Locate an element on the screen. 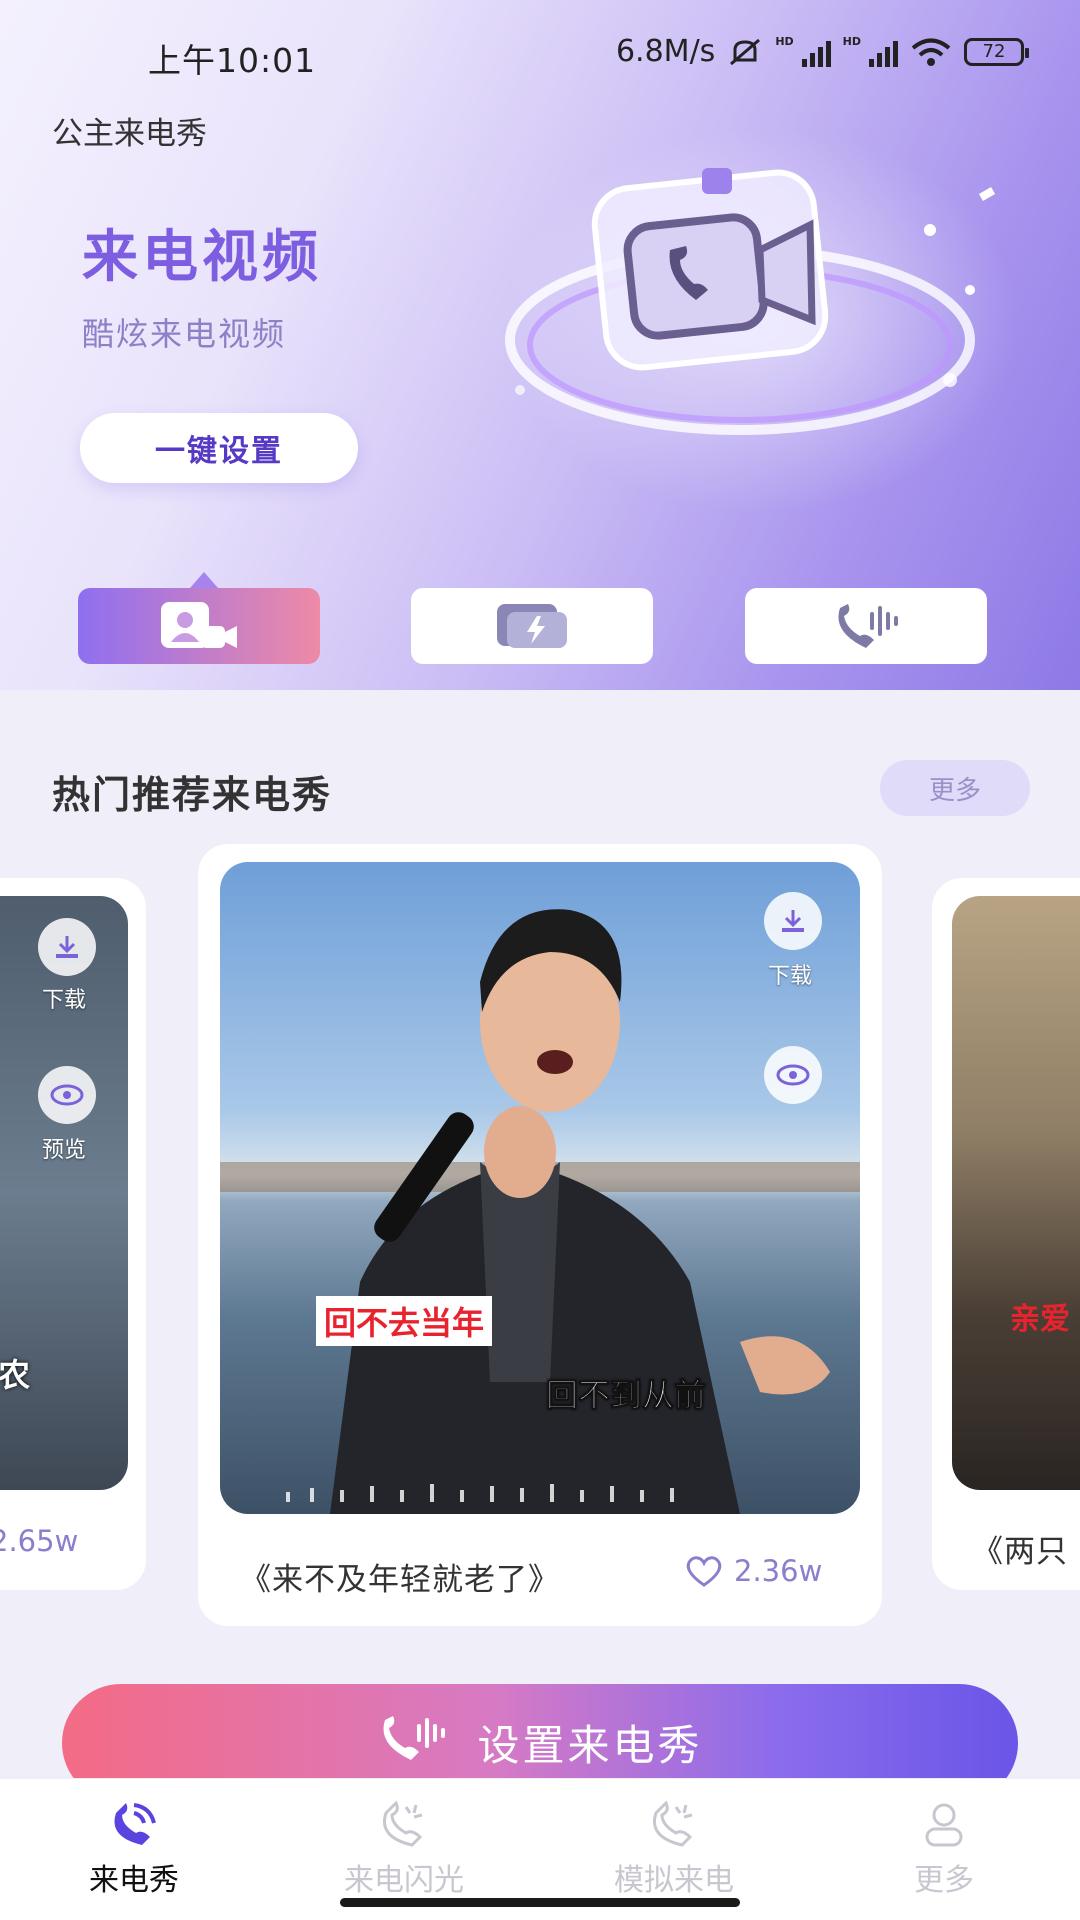  like-count-left: 2.65w is located at coordinates (39, 1541).